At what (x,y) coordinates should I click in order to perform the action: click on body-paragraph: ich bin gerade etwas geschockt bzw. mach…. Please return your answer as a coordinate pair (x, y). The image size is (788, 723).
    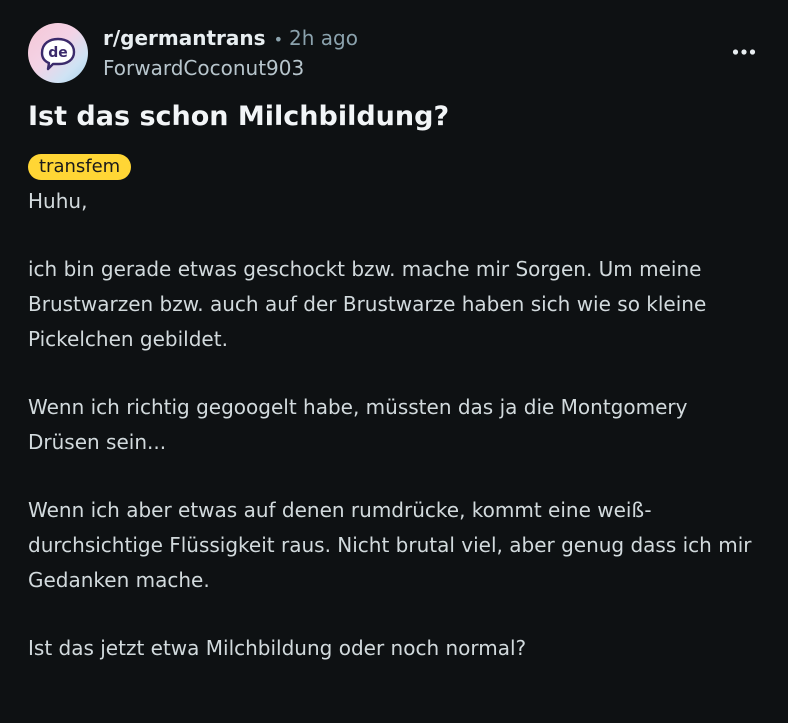
    Looking at the image, I should click on (367, 304).